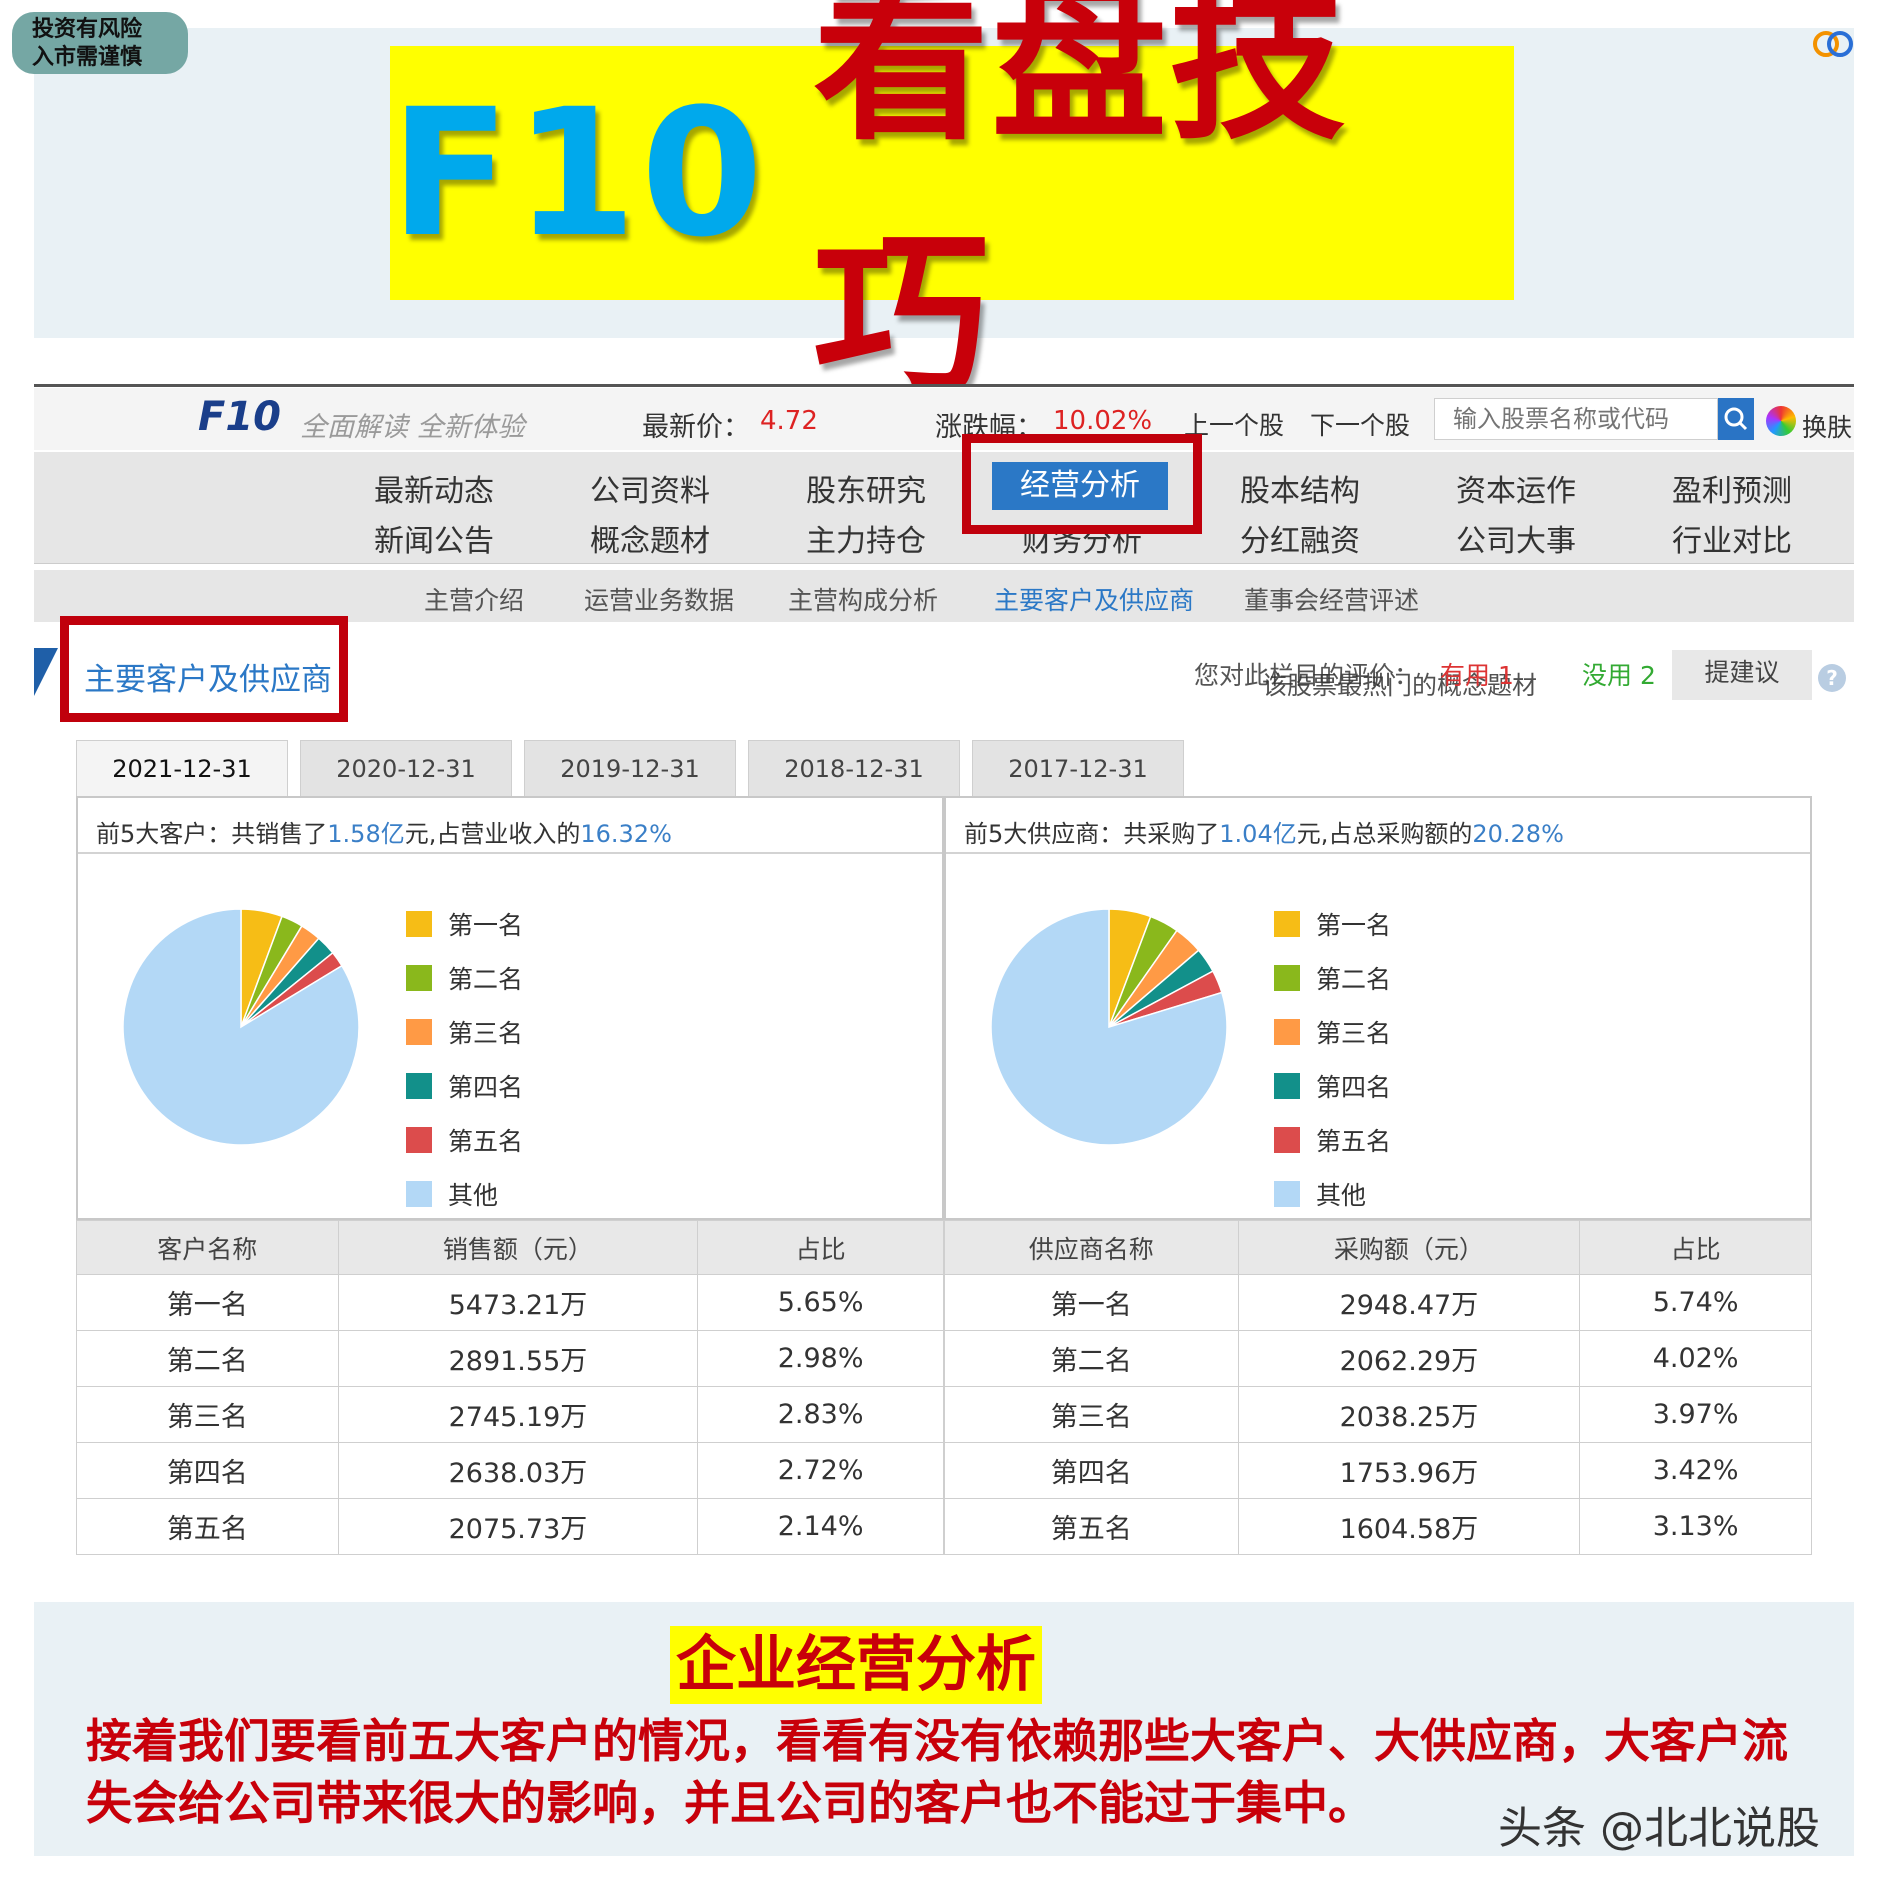 The width and height of the screenshot is (1889, 1889). Describe the element at coordinates (856, 1665) in the screenshot. I see `caption-title: 企业经营分析` at that location.